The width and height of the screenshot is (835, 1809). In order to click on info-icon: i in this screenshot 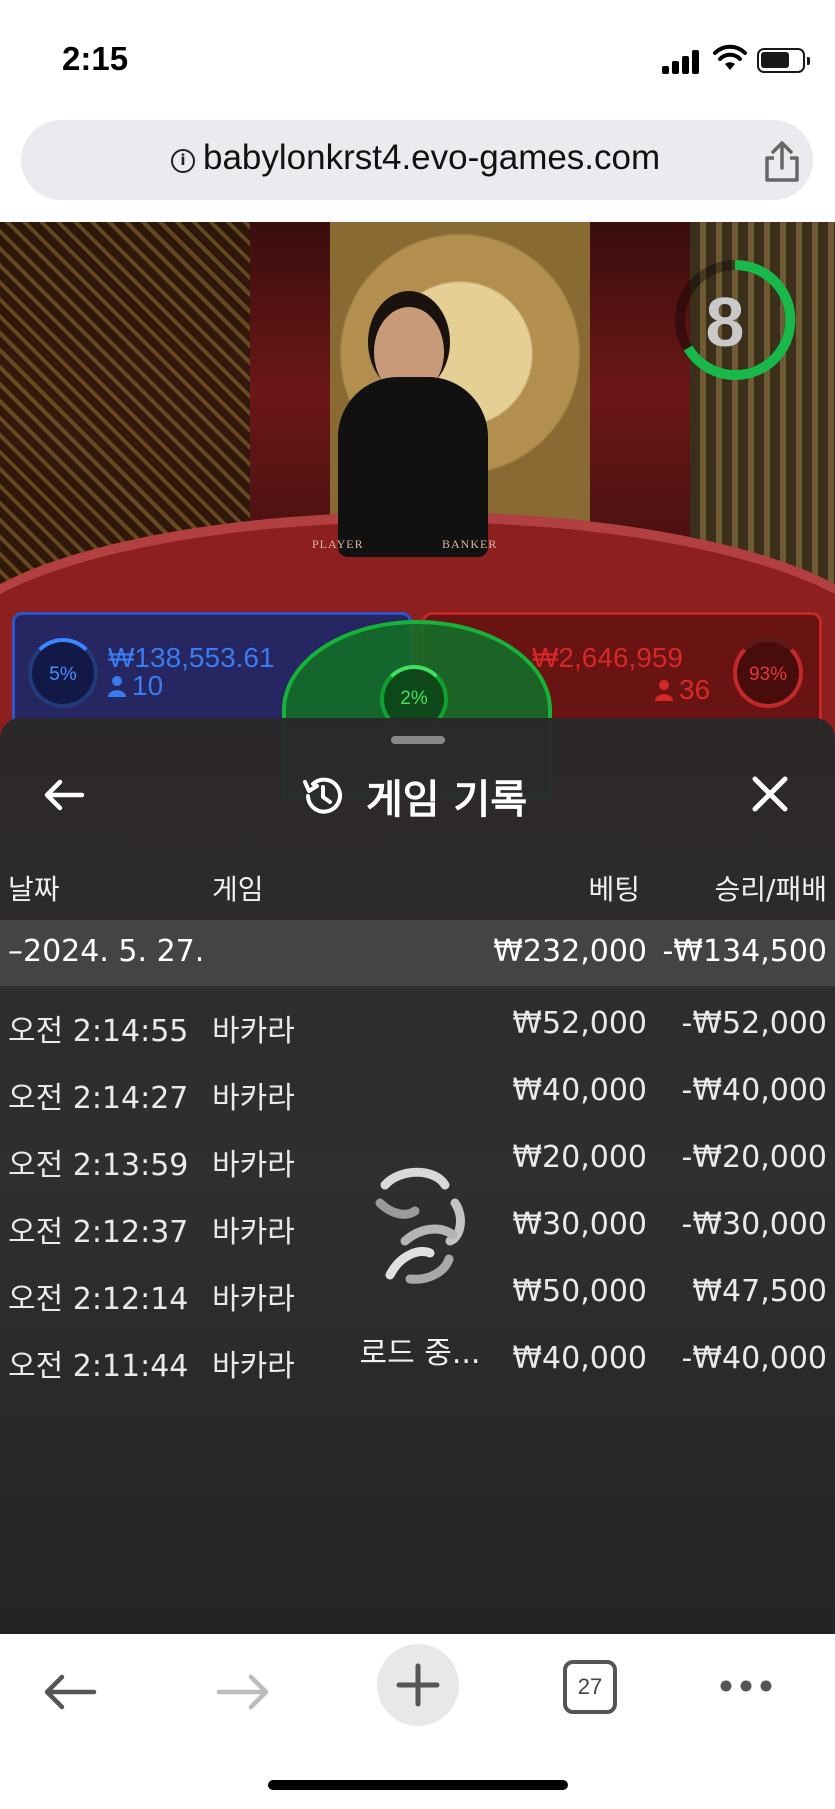, I will do `click(183, 161)`.